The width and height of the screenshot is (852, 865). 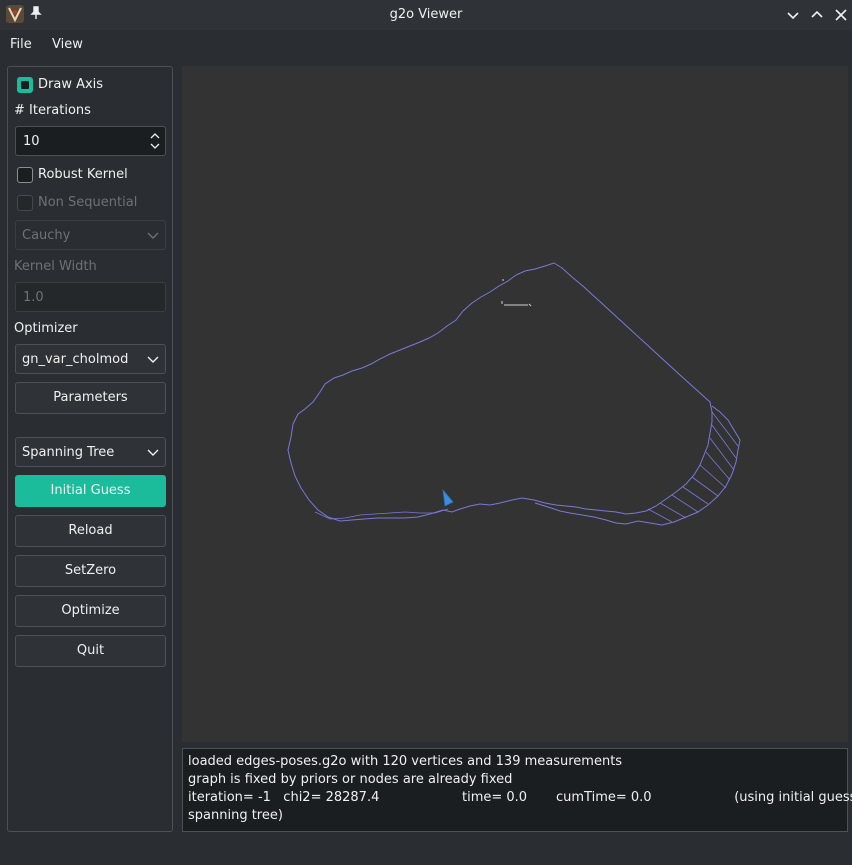 What do you see at coordinates (55, 266) in the screenshot?
I see `kernel-width-label: Kernel Width` at bounding box center [55, 266].